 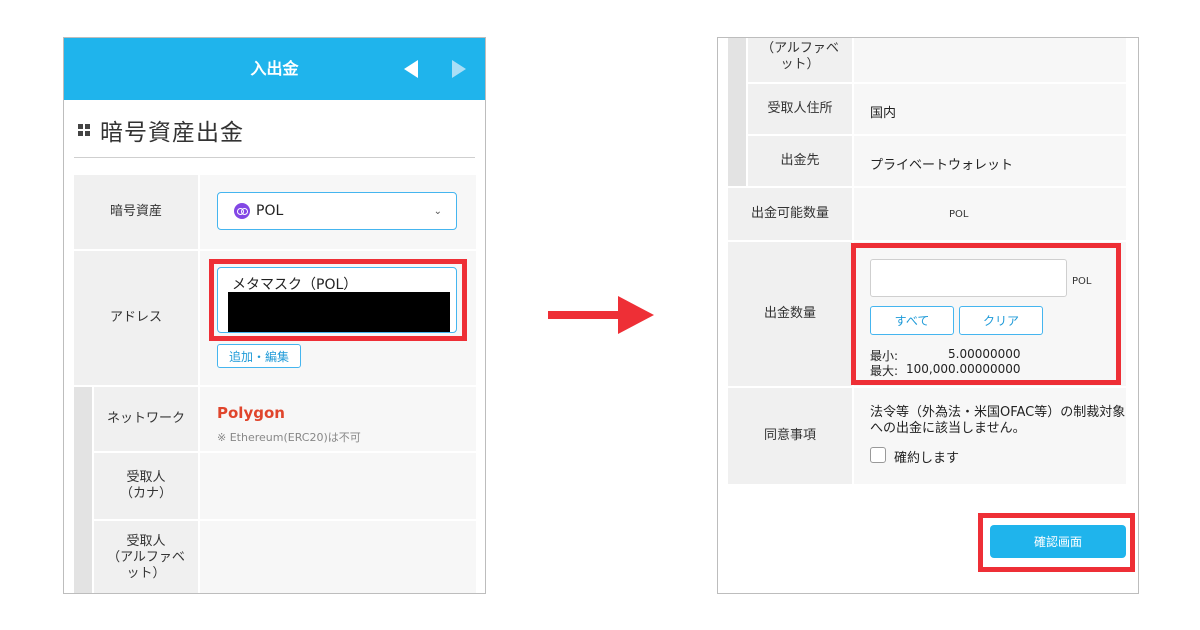 I want to click on consent-label: 同意事項, so click(x=790, y=436).